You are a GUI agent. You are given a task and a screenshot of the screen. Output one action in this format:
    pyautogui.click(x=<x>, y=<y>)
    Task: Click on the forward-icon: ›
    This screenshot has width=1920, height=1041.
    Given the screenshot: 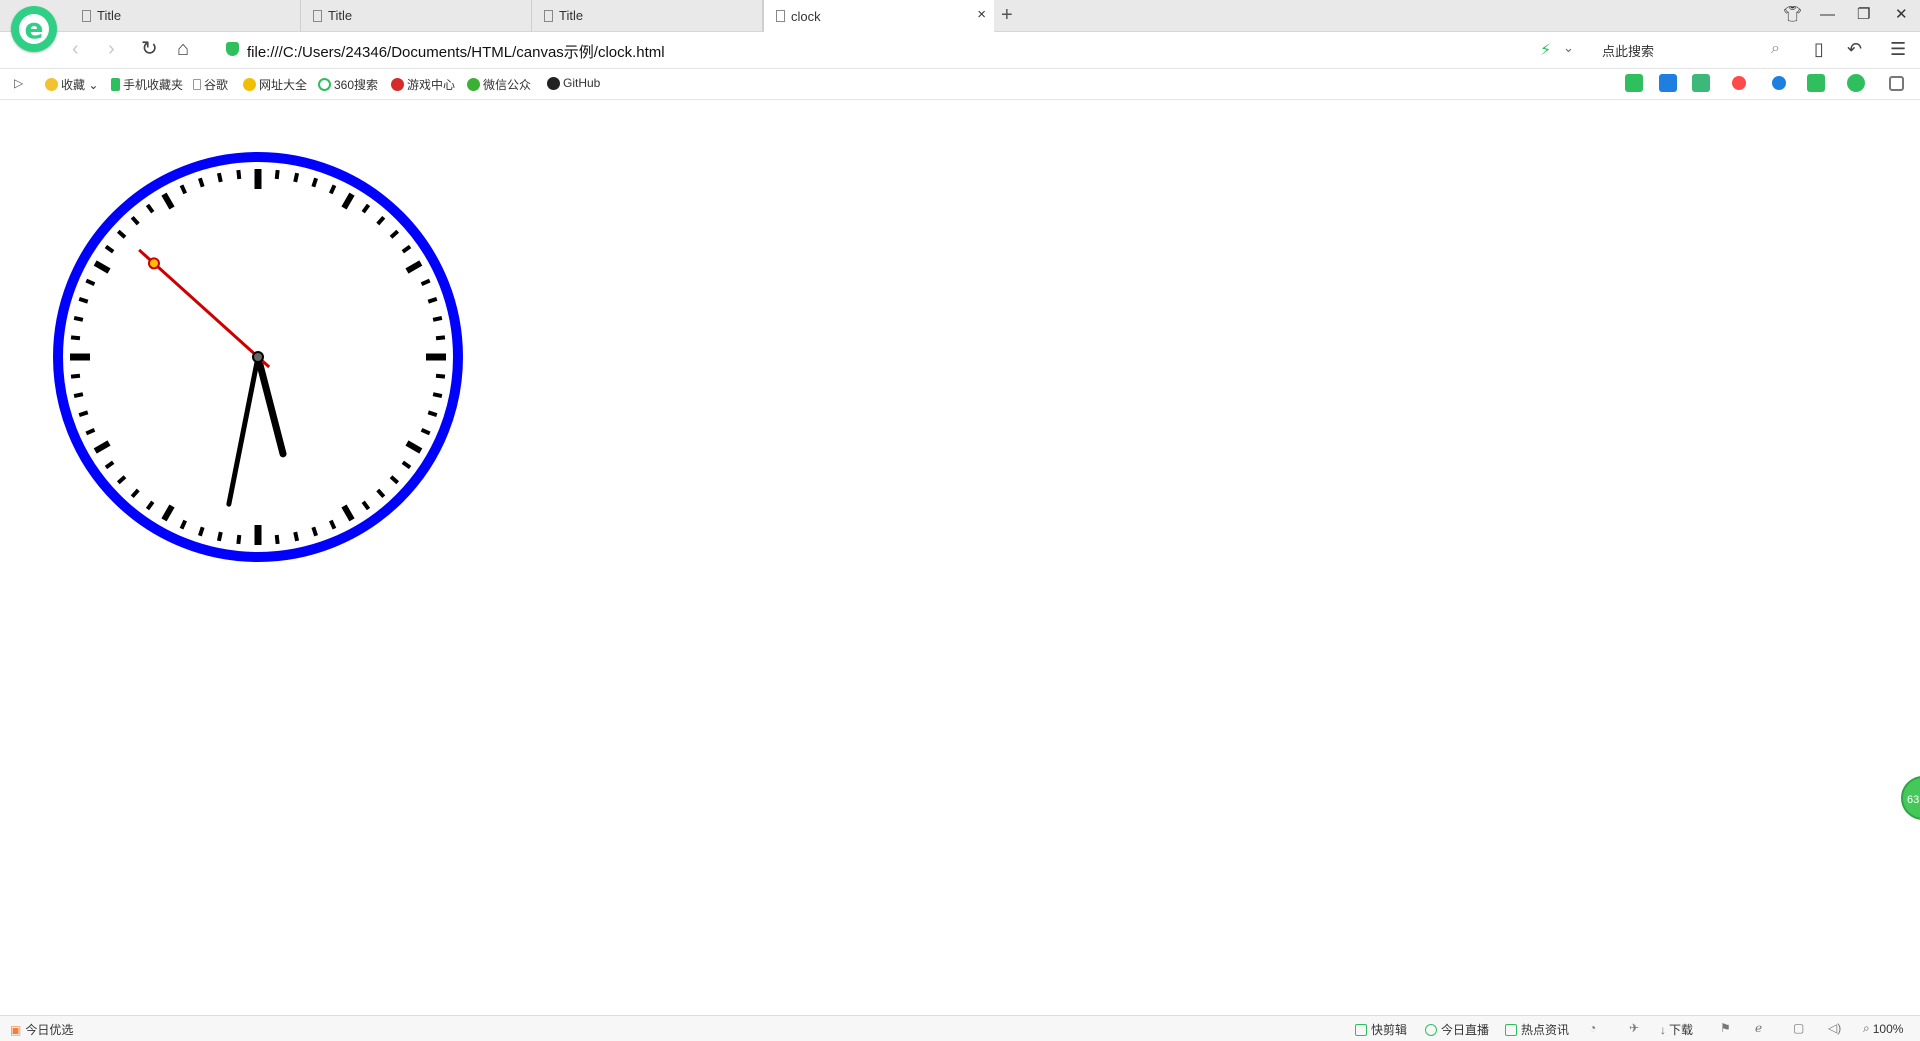 What is the action you would take?
    pyautogui.click(x=111, y=49)
    